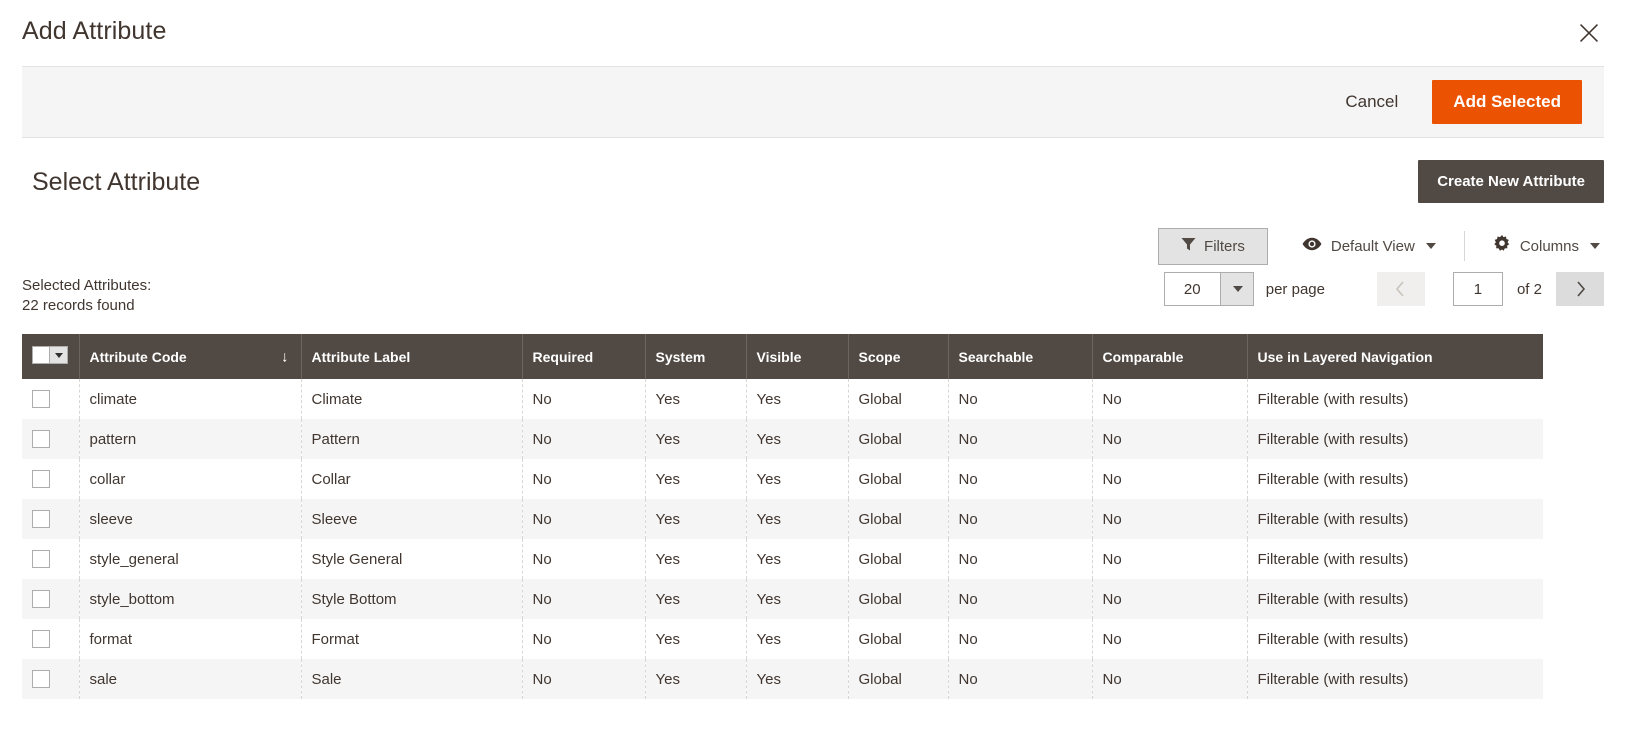 This screenshot has width=1626, height=753. Describe the element at coordinates (190, 639) in the screenshot. I see `cell-attribute-code: format` at that location.